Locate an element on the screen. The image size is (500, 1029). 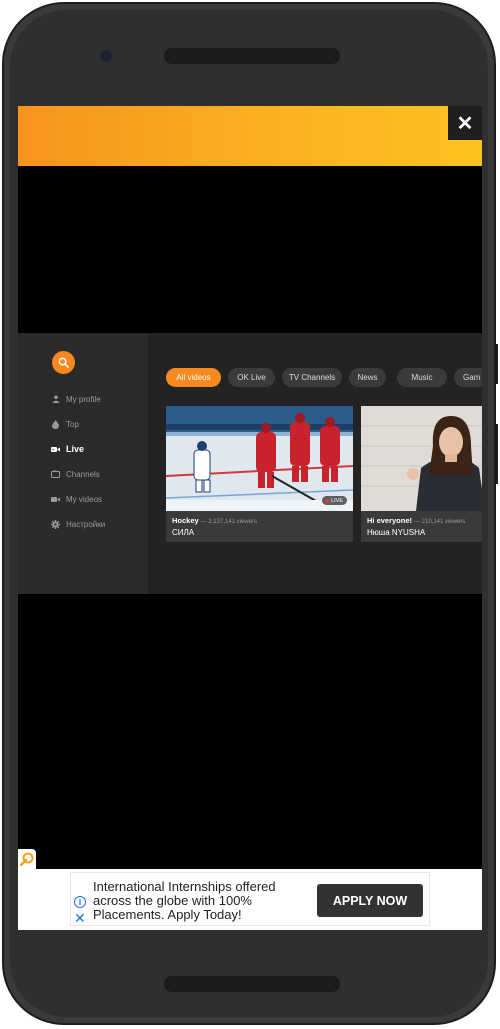
sidebar-item-label: Channels is located at coordinates (83, 474).